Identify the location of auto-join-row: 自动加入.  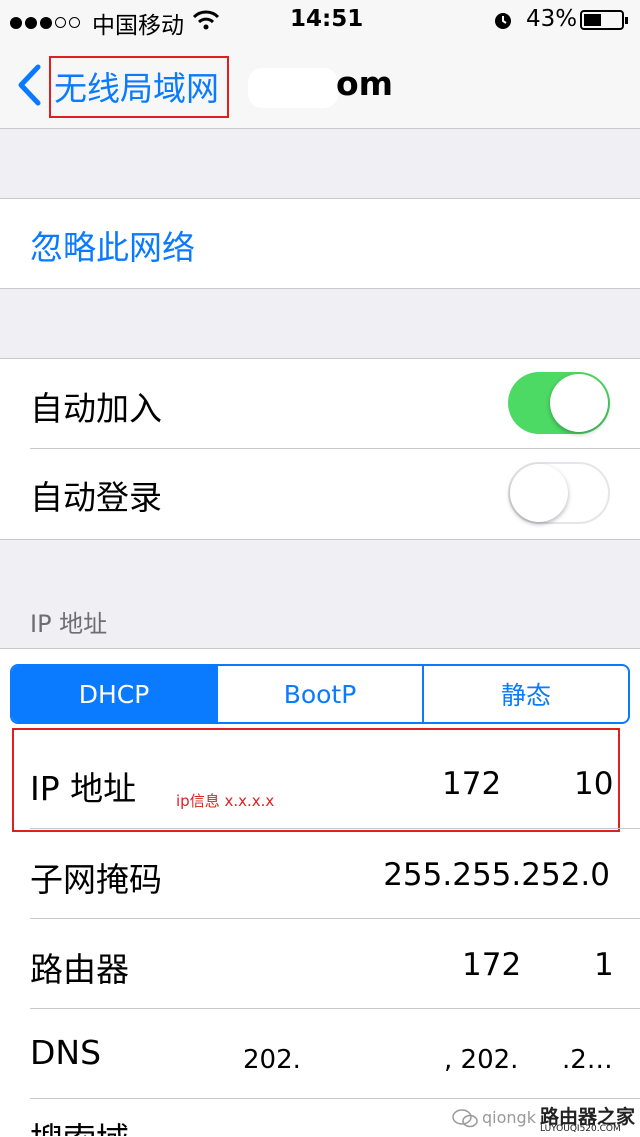
(320, 404).